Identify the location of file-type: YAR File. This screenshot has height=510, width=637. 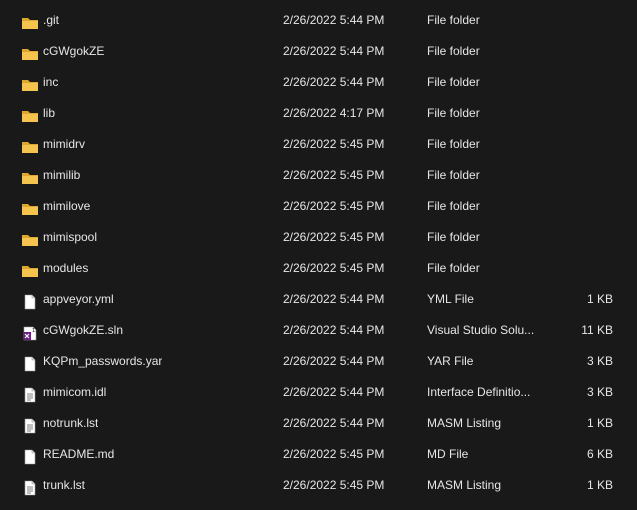
(450, 361).